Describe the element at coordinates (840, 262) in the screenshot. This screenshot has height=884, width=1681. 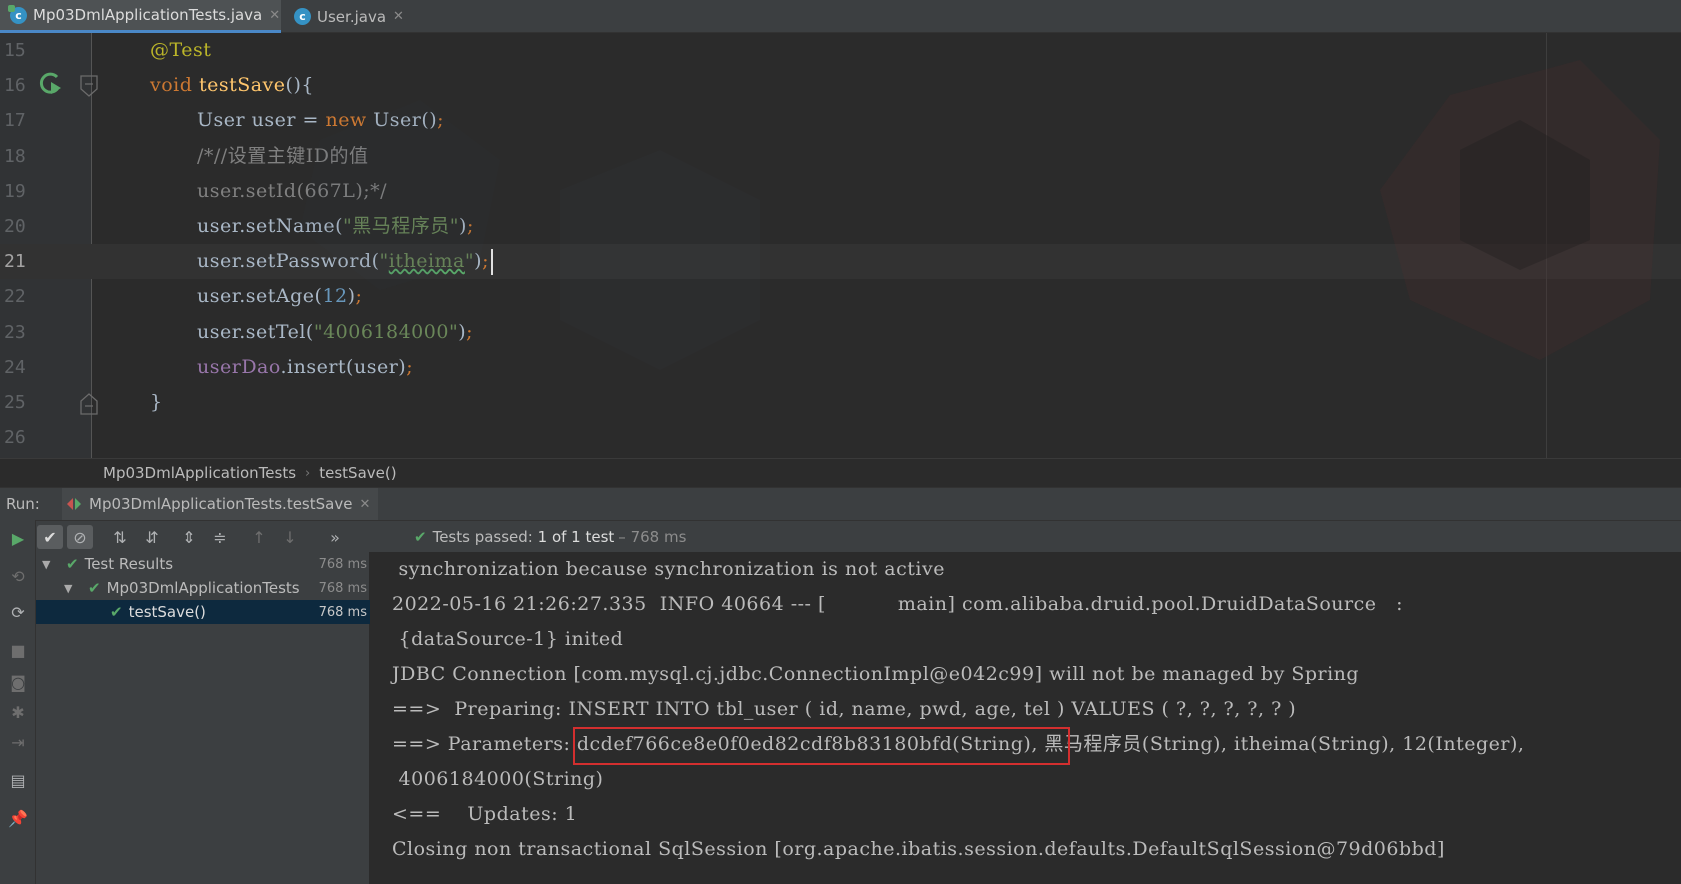
I see `code-line: 21 user.setPassword("itheima");` at that location.